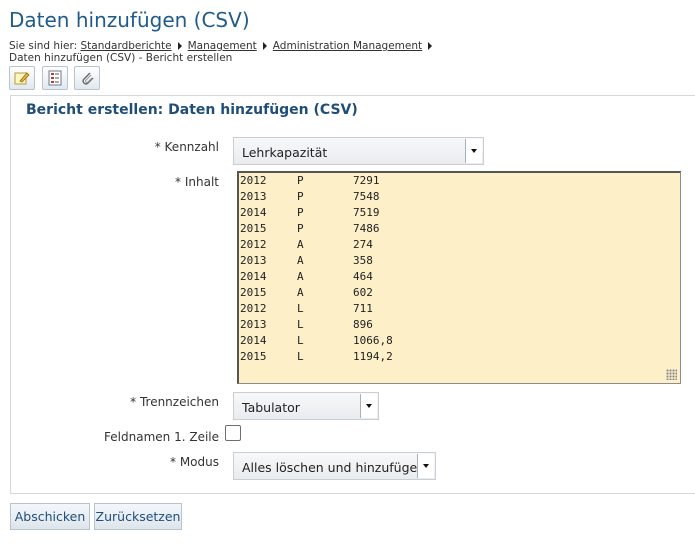 The image size is (695, 549). Describe the element at coordinates (43, 46) in the screenshot. I see `breadcrumb-prefix: Sie sind hier:` at that location.